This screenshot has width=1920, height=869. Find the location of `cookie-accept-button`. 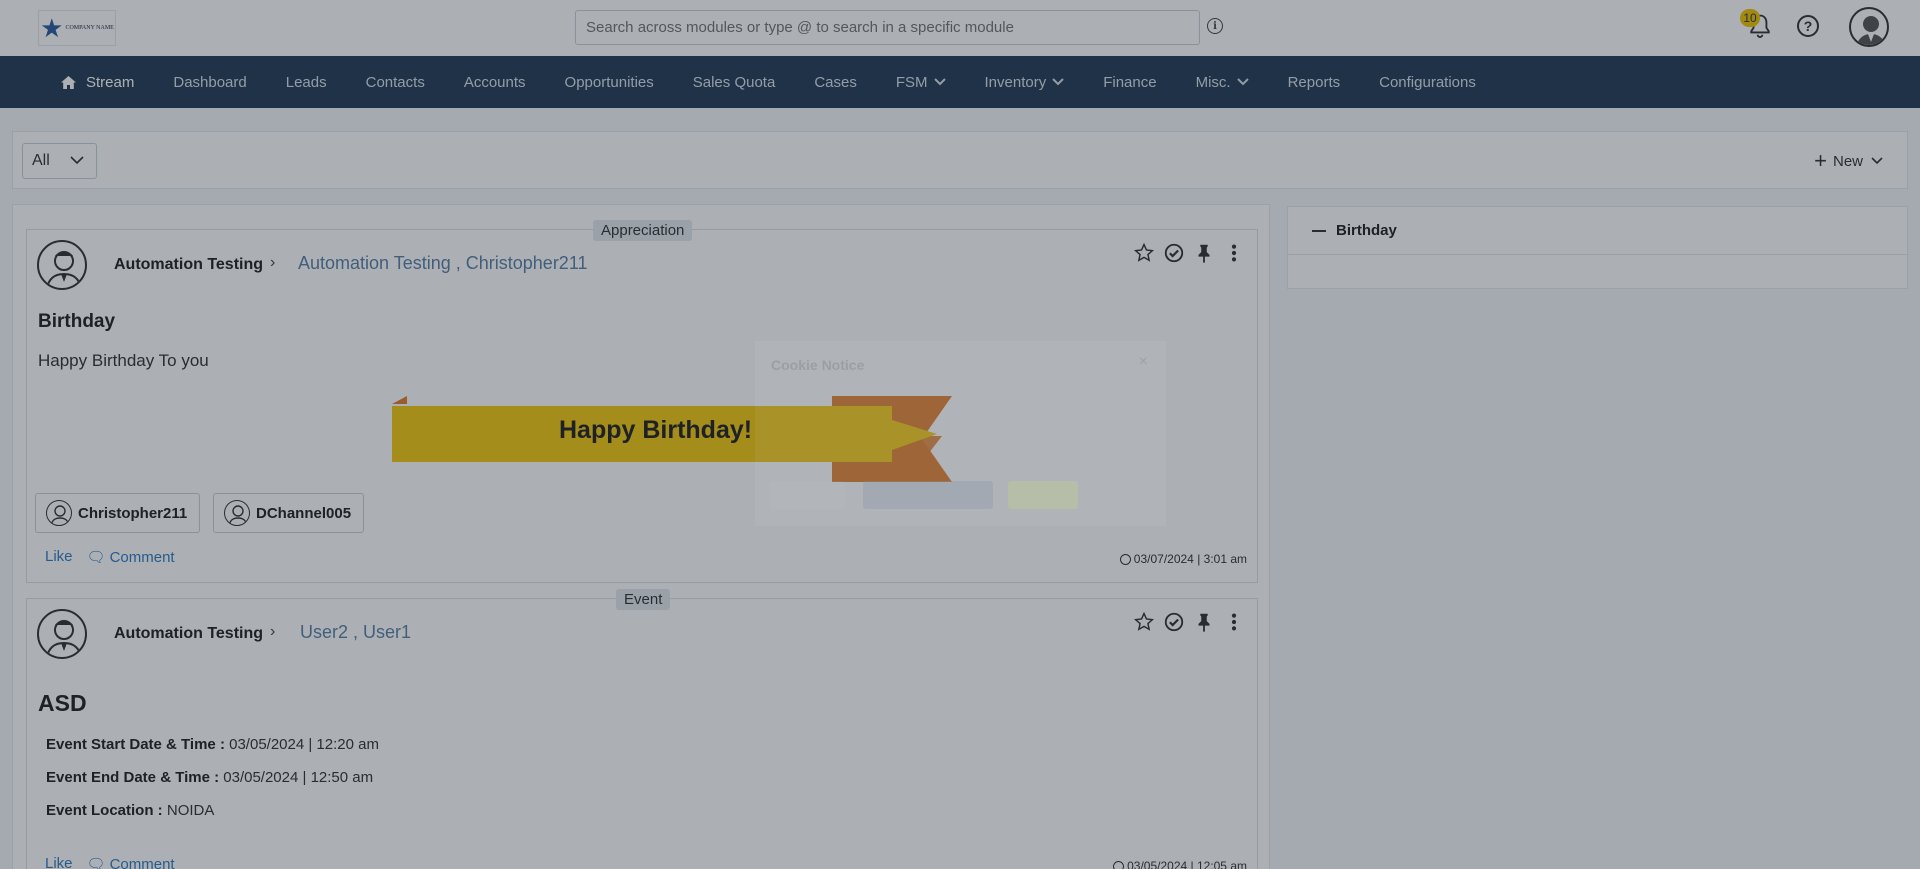

cookie-accept-button is located at coordinates (1043, 495).